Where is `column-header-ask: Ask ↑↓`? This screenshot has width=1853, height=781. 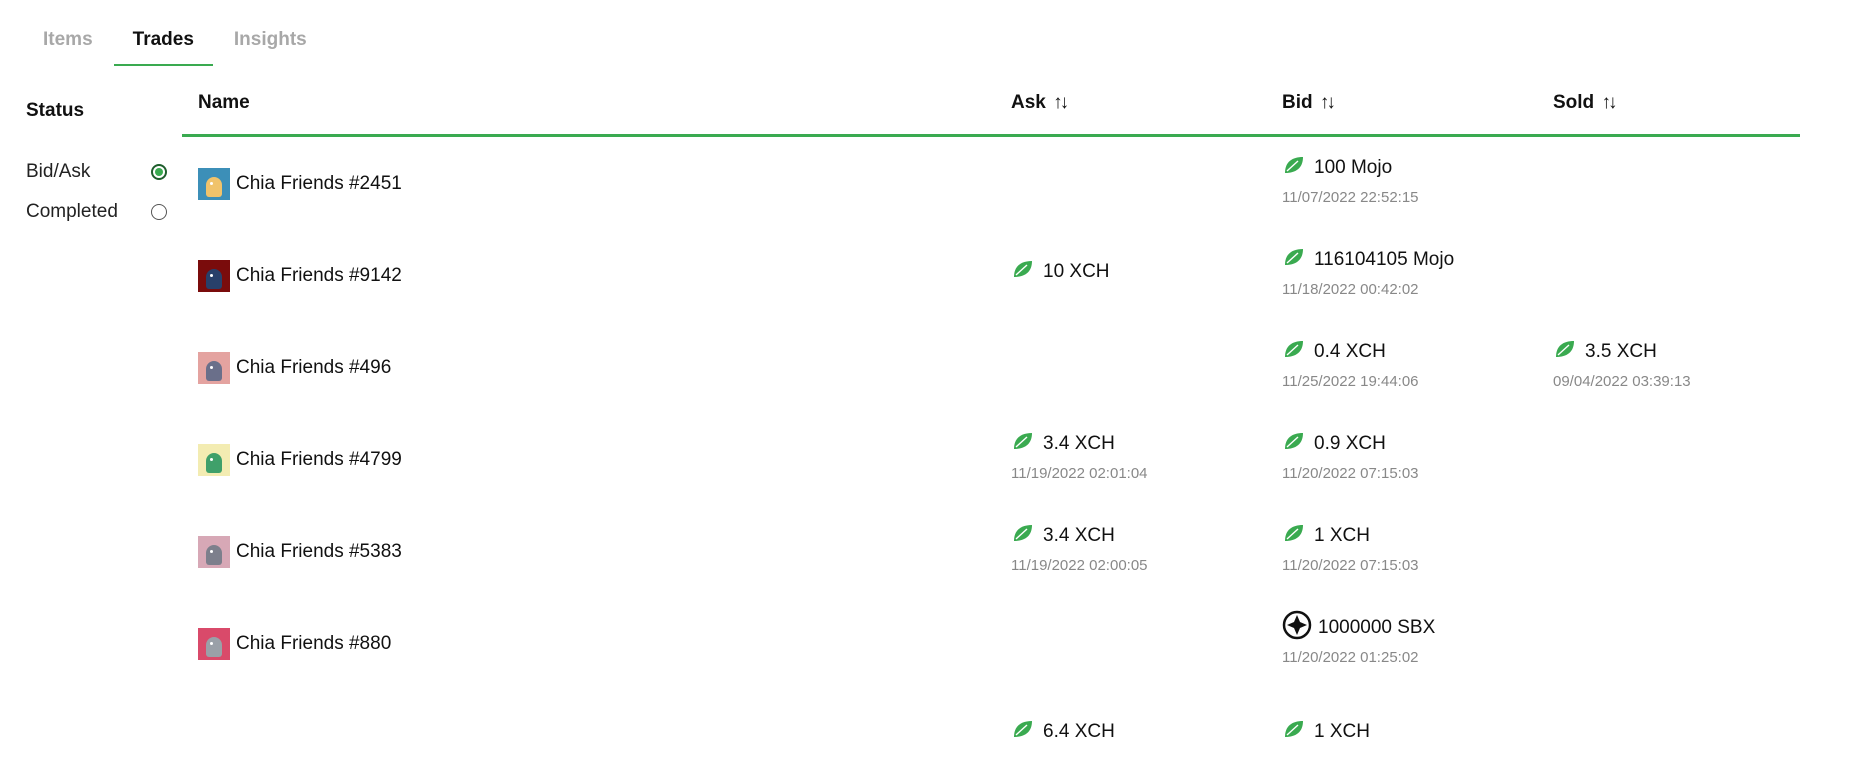 column-header-ask: Ask ↑↓ is located at coordinates (1040, 103).